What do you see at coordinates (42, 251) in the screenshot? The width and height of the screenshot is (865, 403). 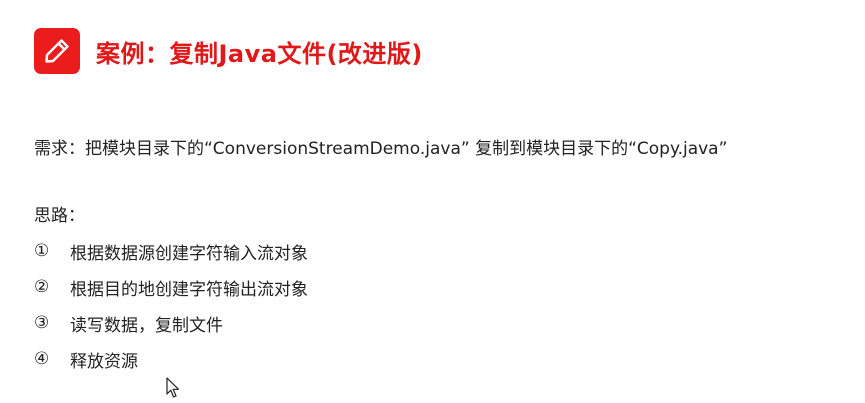 I see `step-number: ①` at bounding box center [42, 251].